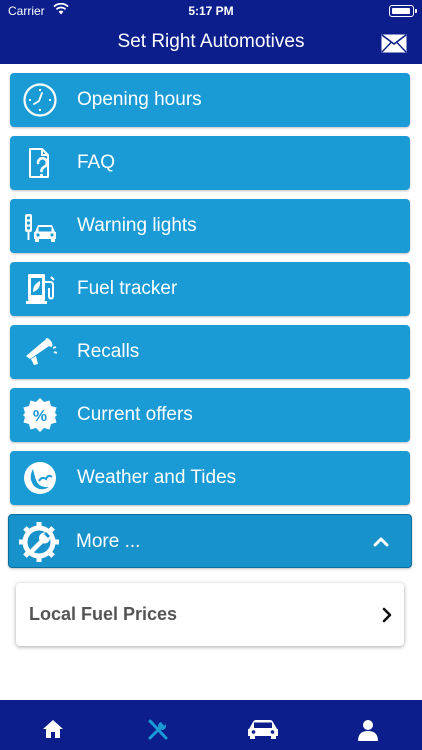 This screenshot has height=750, width=422. I want to click on menu-item-fuel-tracker: Fuel tracker, so click(210, 289).